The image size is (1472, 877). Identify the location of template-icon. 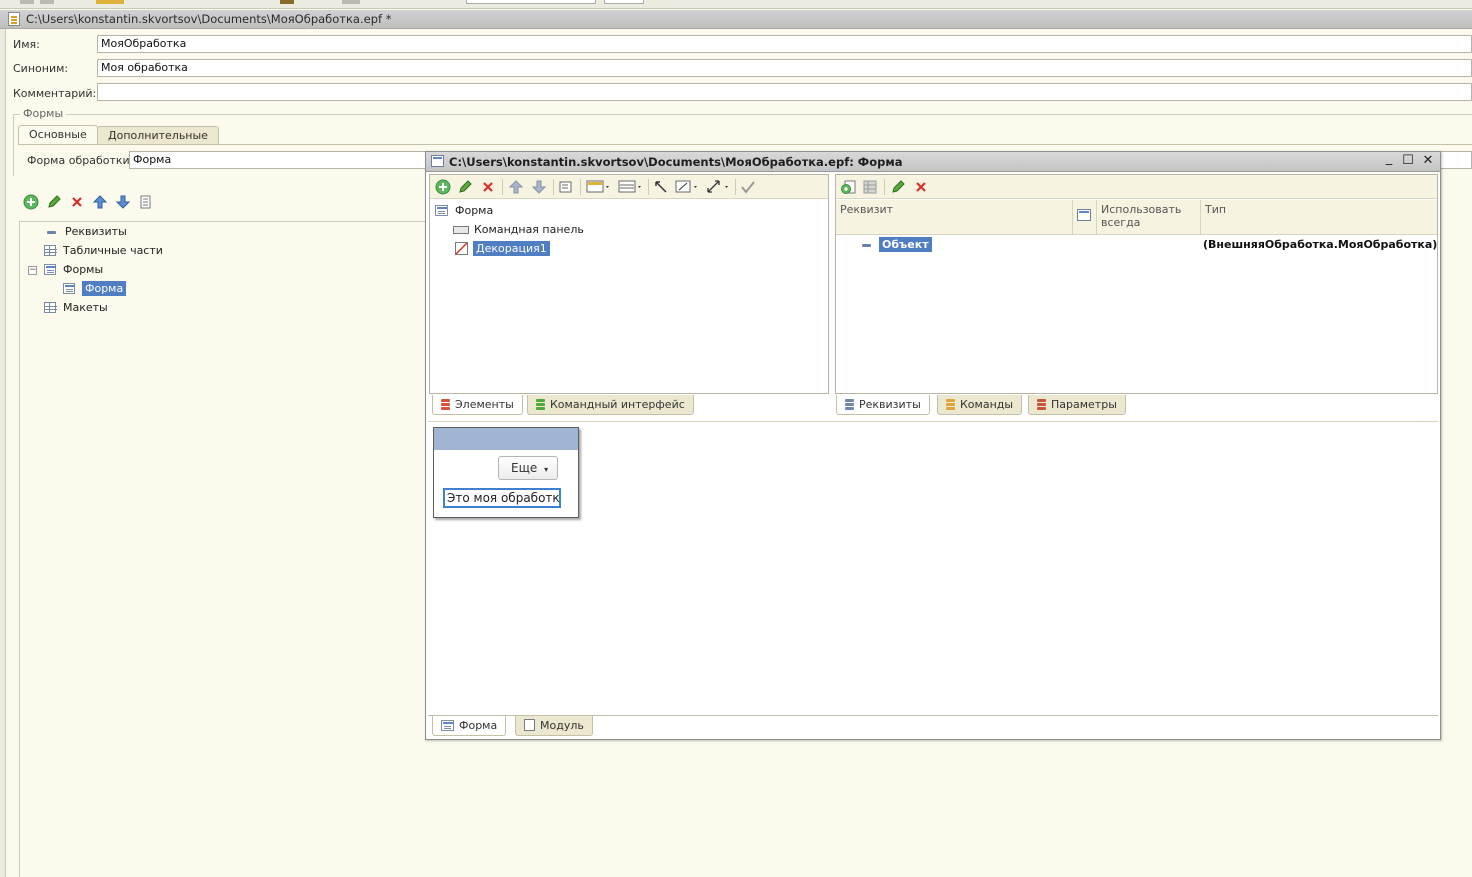
(50, 307).